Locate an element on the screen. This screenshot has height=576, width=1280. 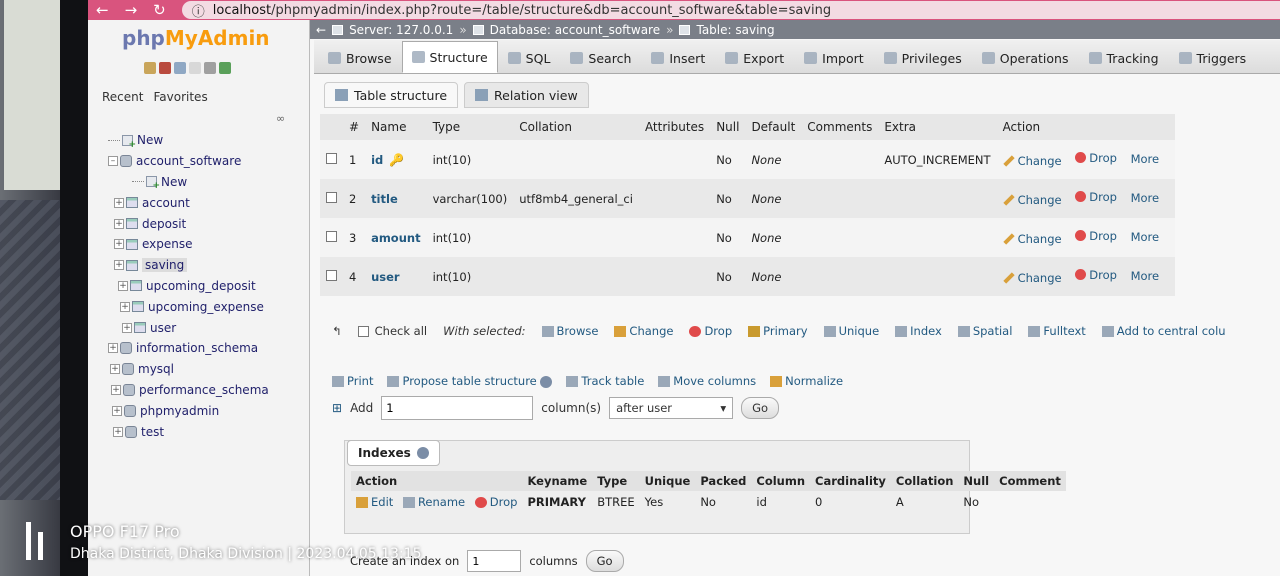
index-column-count-input is located at coordinates (494, 561).